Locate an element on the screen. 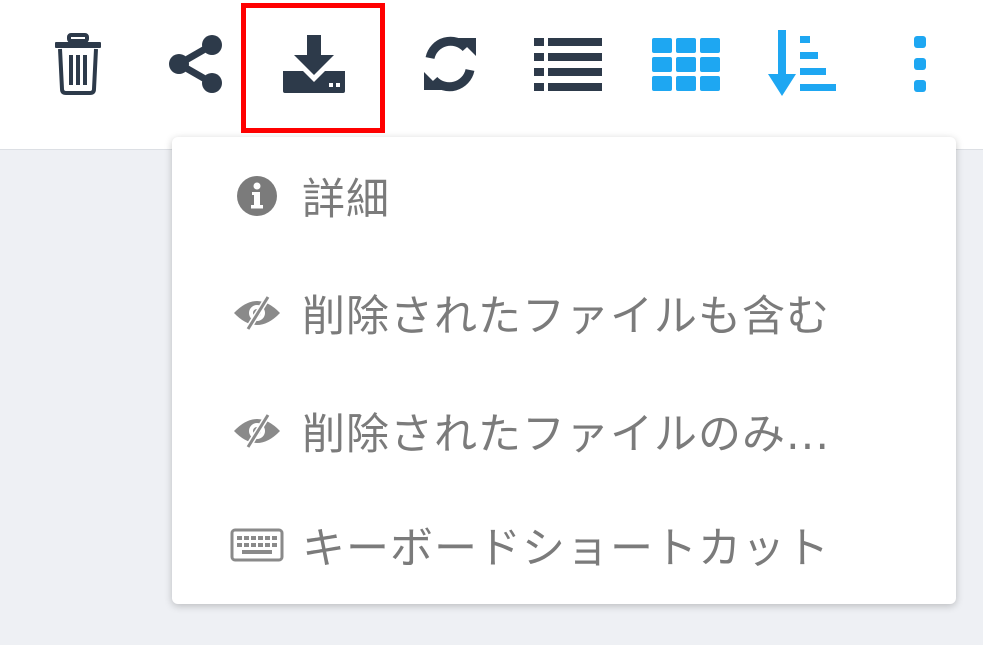  grid-view-button is located at coordinates (686, 64).